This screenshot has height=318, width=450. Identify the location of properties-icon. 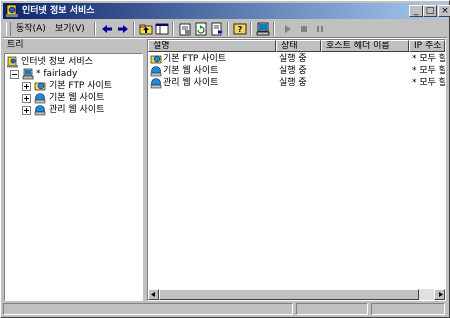
(185, 29).